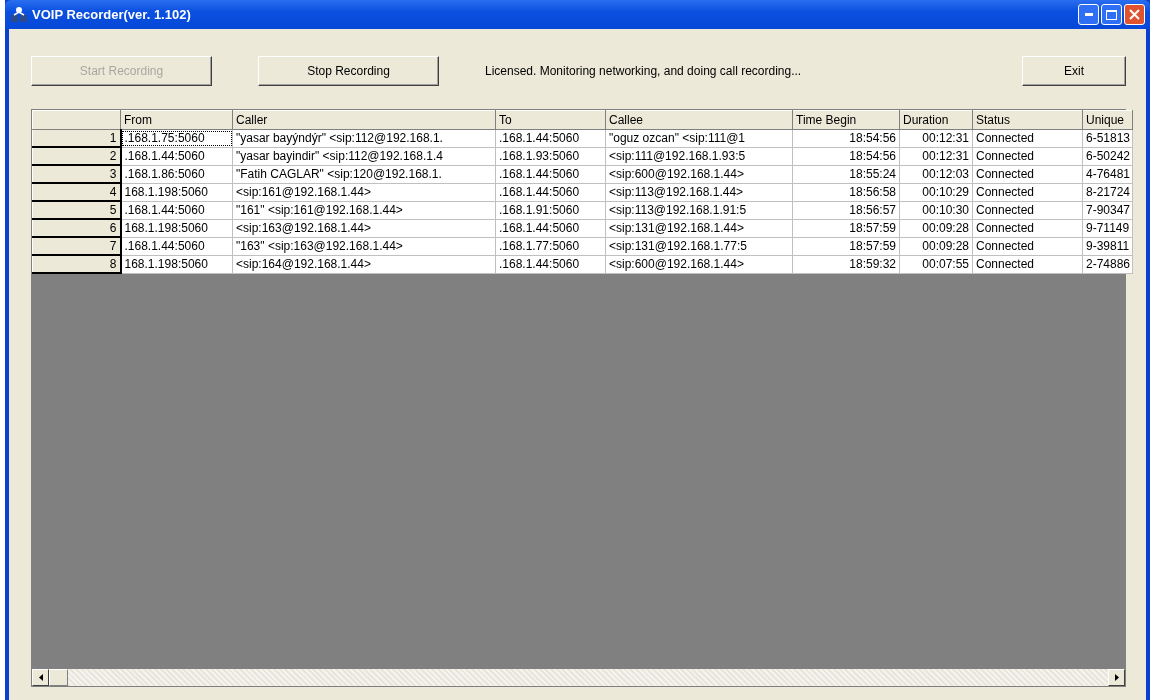 This screenshot has width=1150, height=700. I want to click on column-header: Time Begin, so click(846, 120).